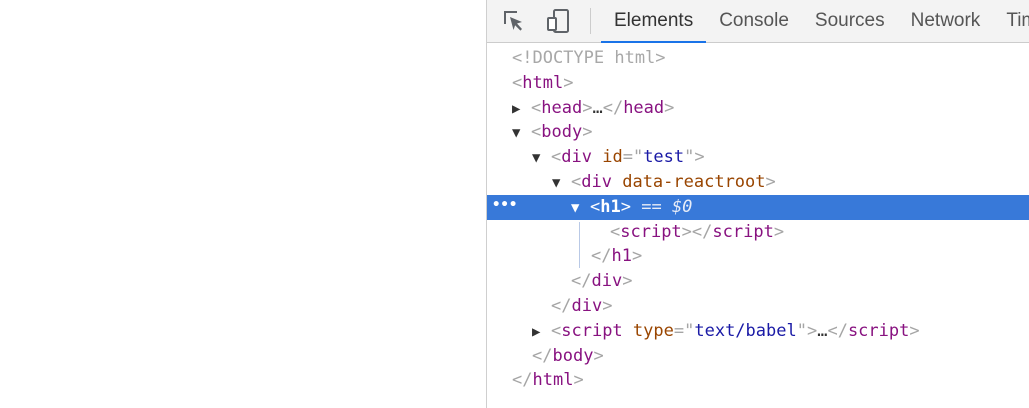 The height and width of the screenshot is (408, 1029). What do you see at coordinates (562, 132) in the screenshot?
I see `body-tag-name: body` at bounding box center [562, 132].